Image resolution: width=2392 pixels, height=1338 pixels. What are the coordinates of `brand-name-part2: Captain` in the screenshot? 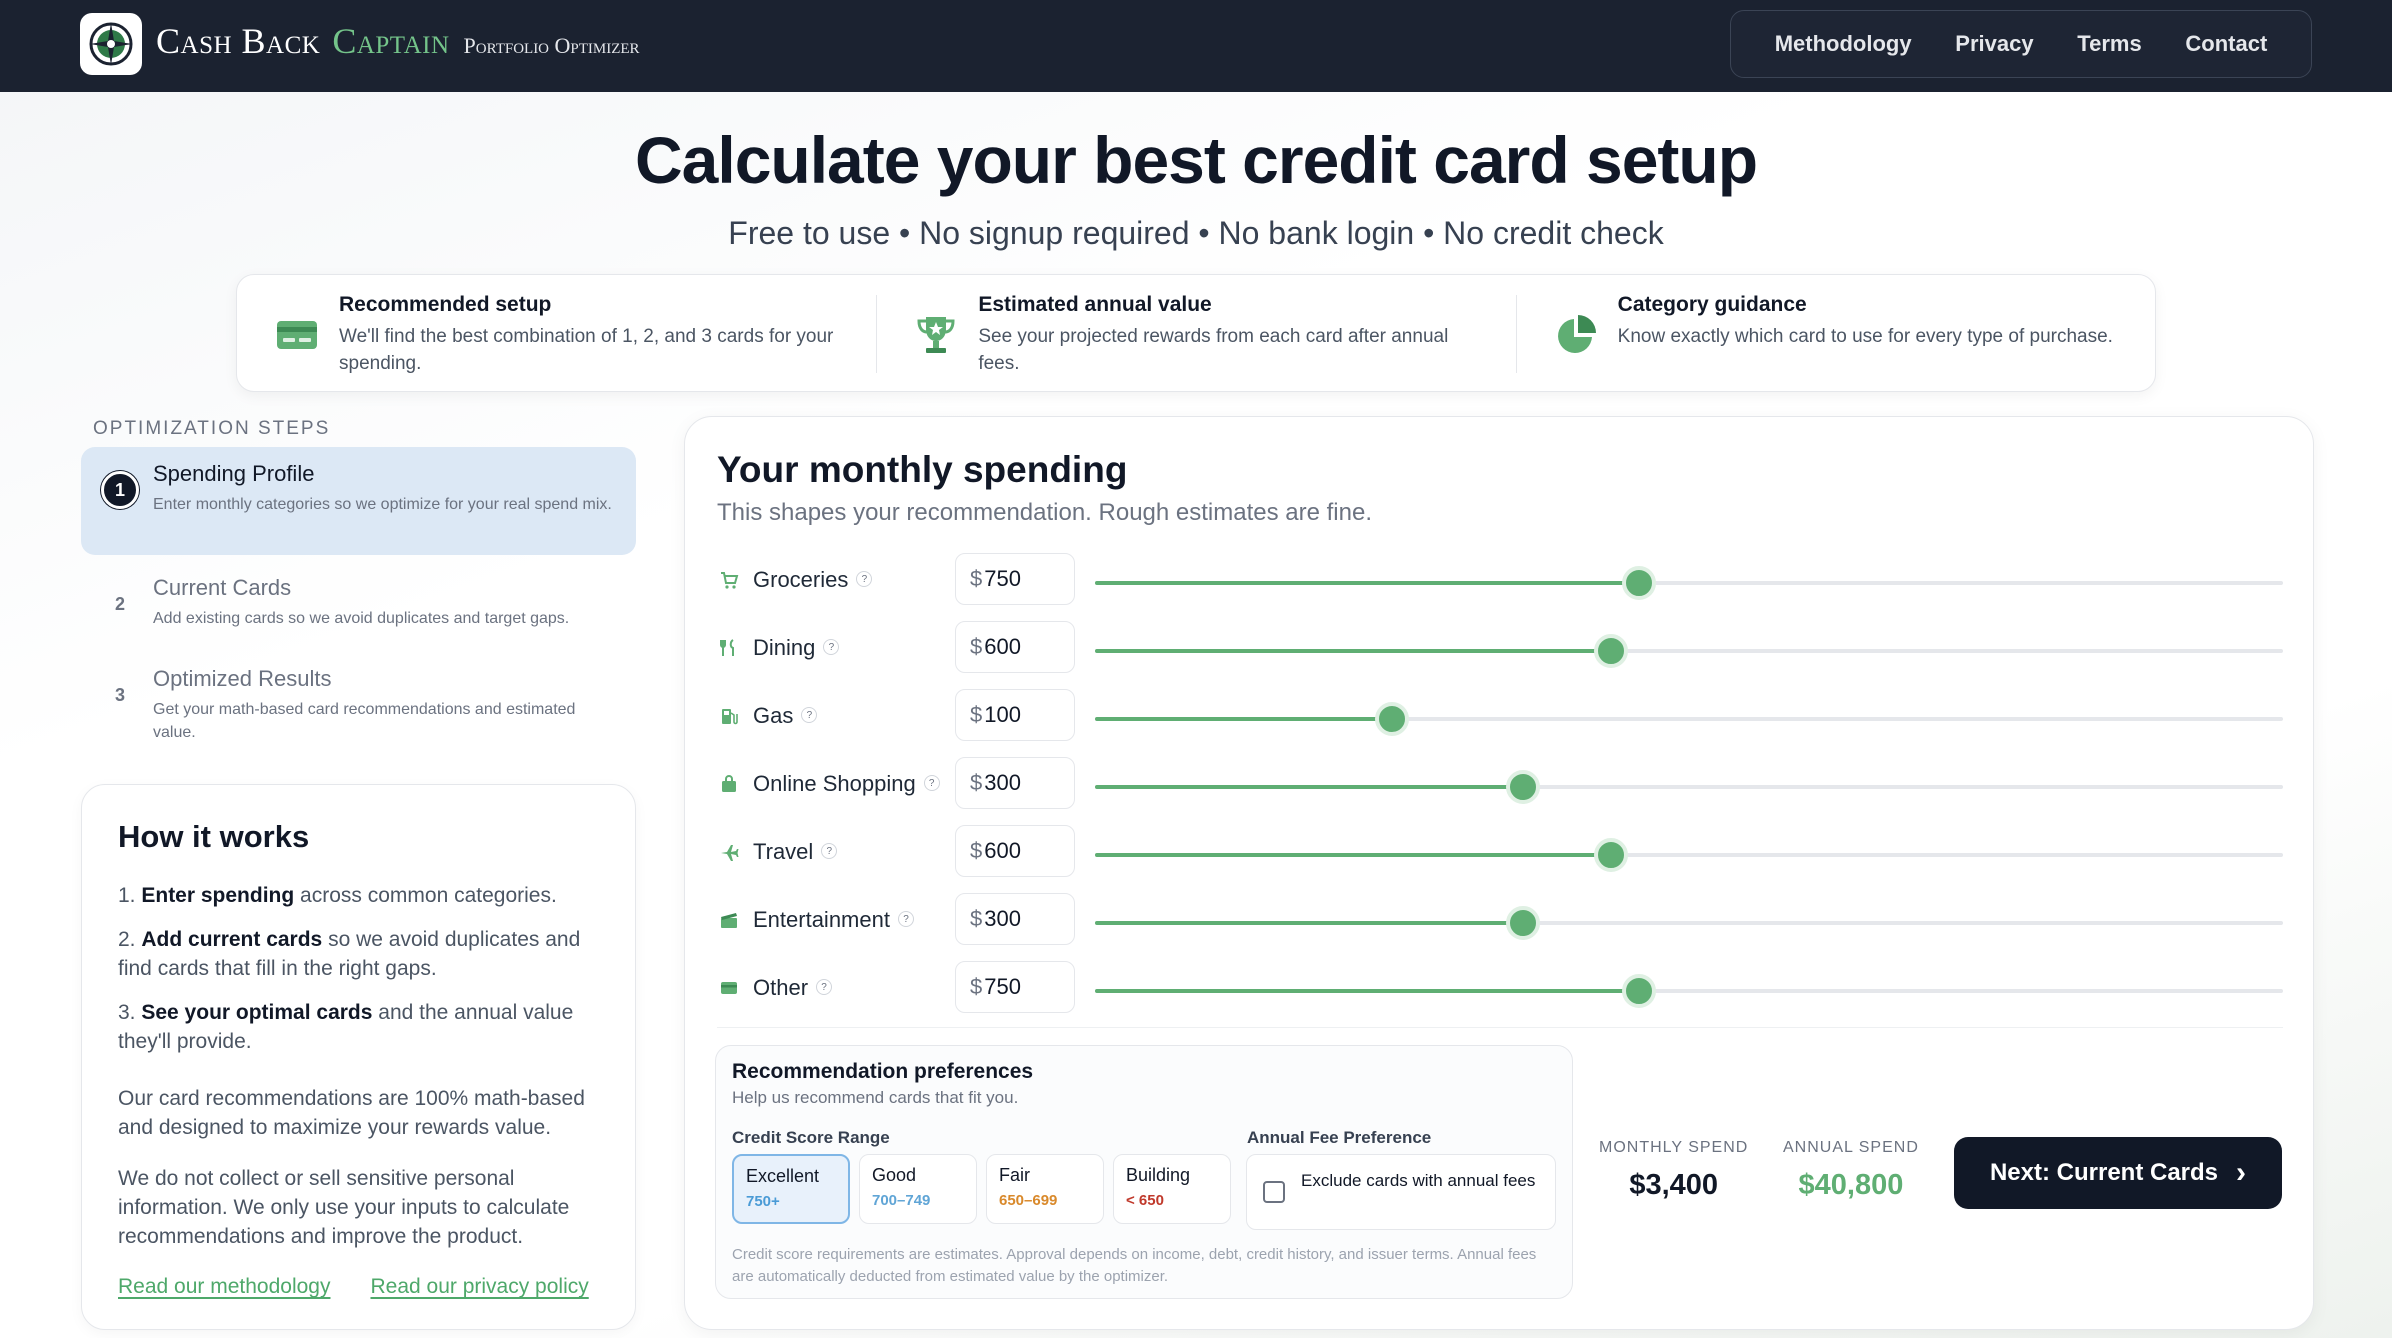 It's located at (391, 41).